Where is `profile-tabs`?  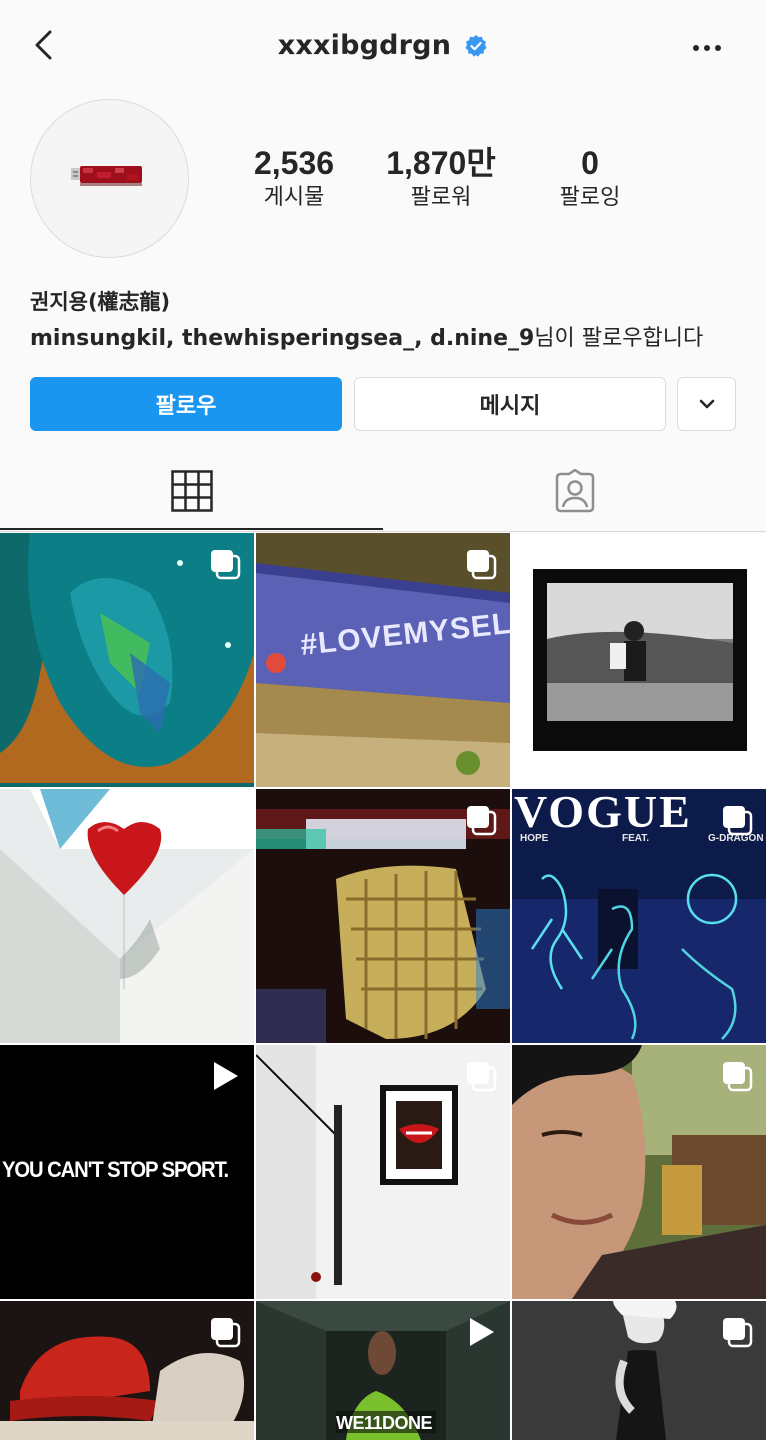
profile-tabs is located at coordinates (383, 492).